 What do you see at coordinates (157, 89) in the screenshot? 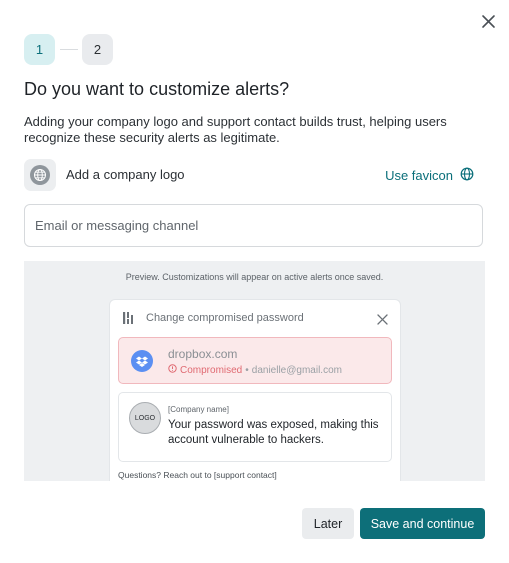
I see `dialog-title: Do you want to customize alerts?` at bounding box center [157, 89].